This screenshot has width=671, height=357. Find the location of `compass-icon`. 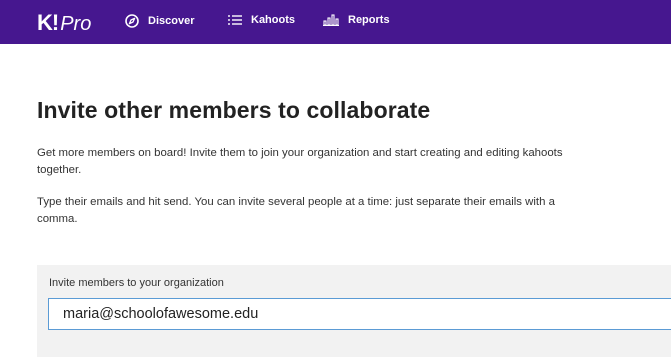

compass-icon is located at coordinates (132, 21).